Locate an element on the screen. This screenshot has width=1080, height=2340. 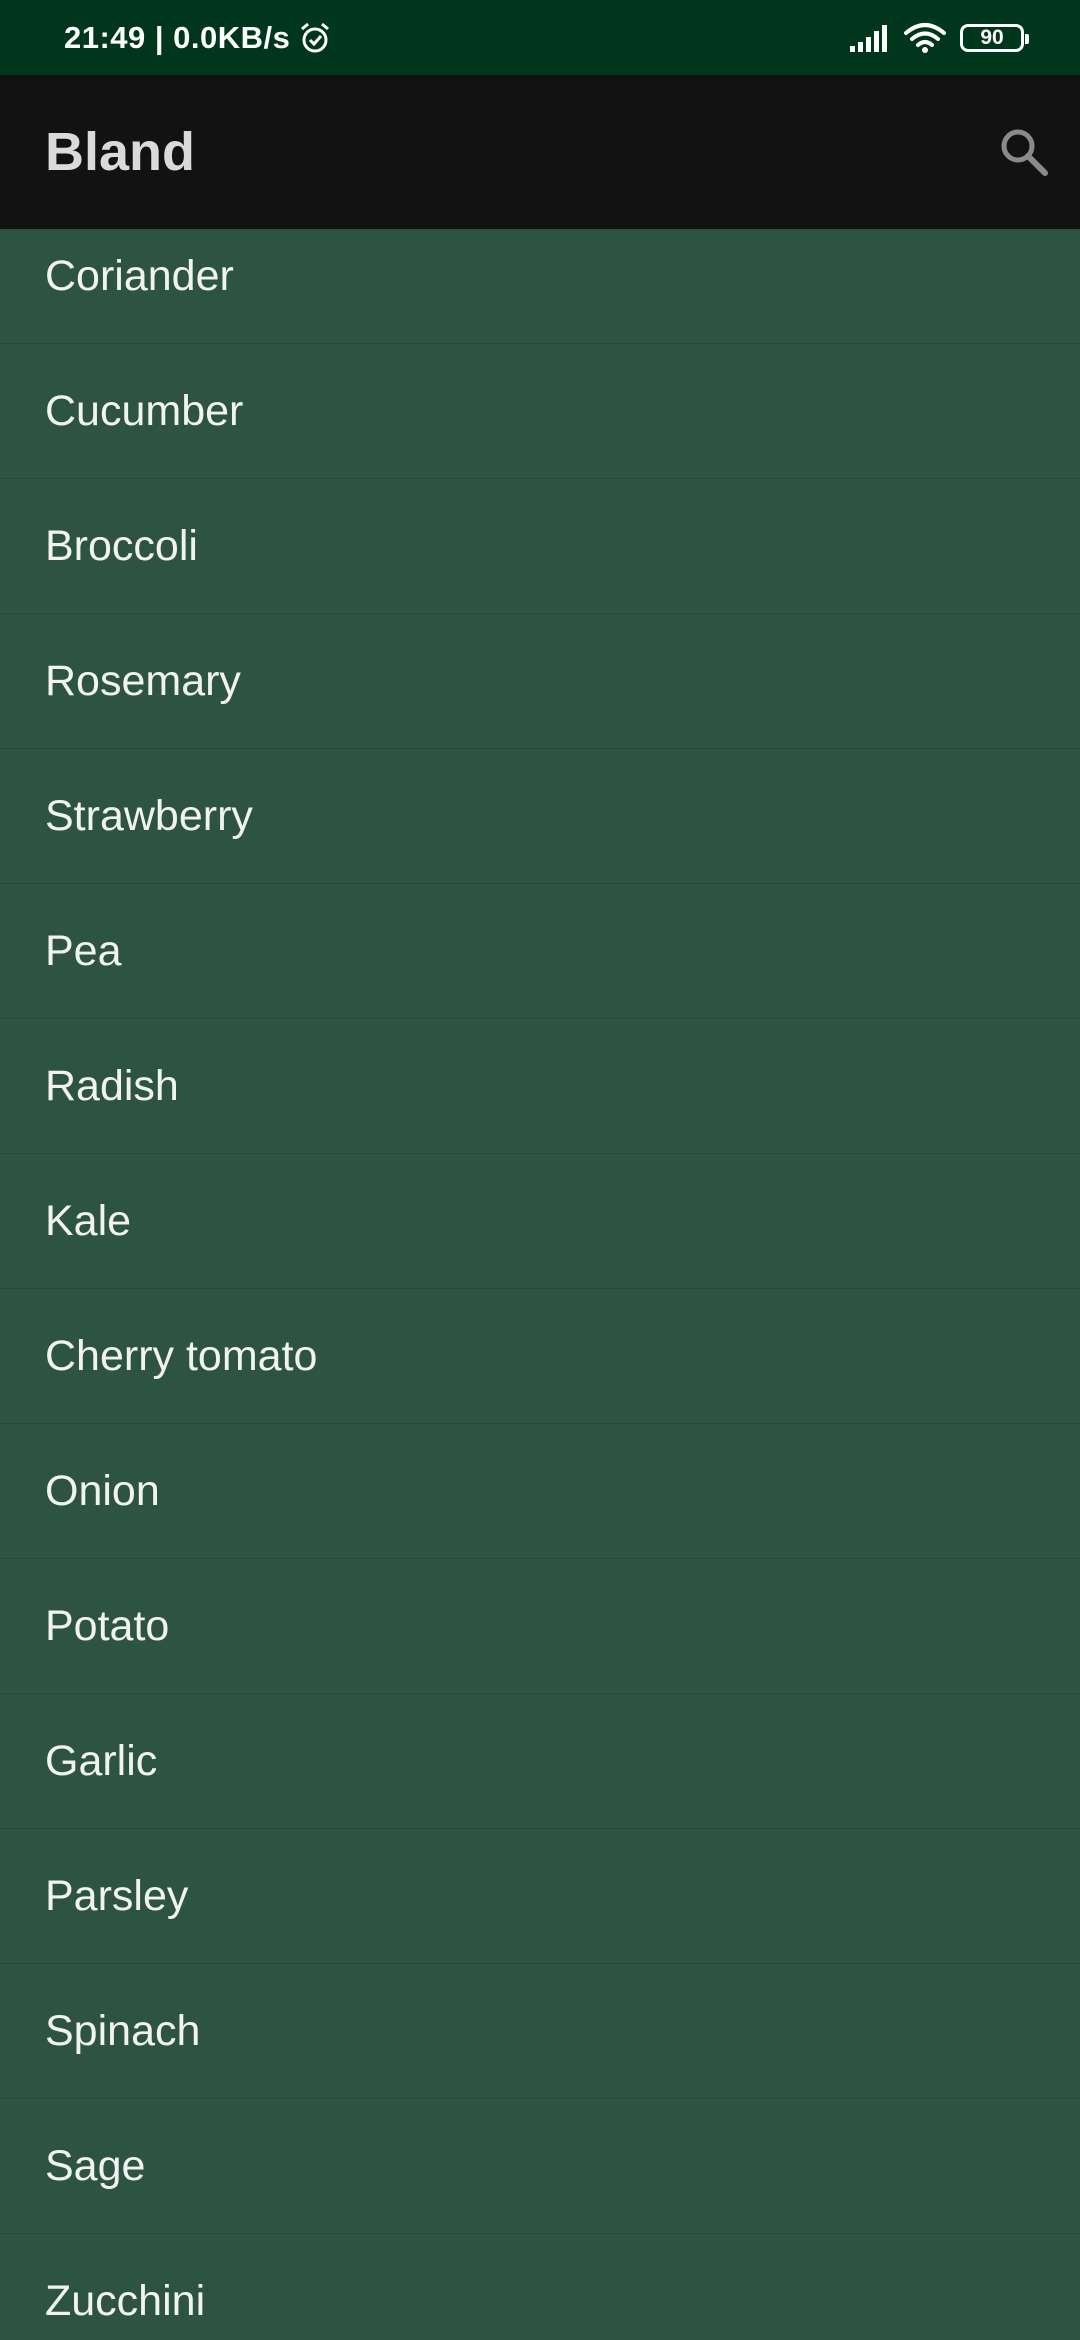
status-time-speed: 21:49 | 0.0KB/s is located at coordinates (177, 37).